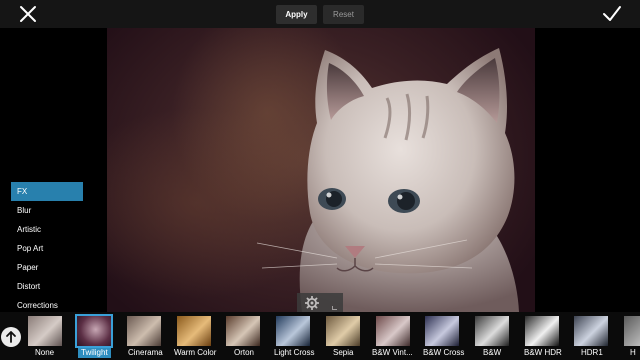 The image size is (640, 360). Describe the element at coordinates (312, 303) in the screenshot. I see `gear-icon` at that location.